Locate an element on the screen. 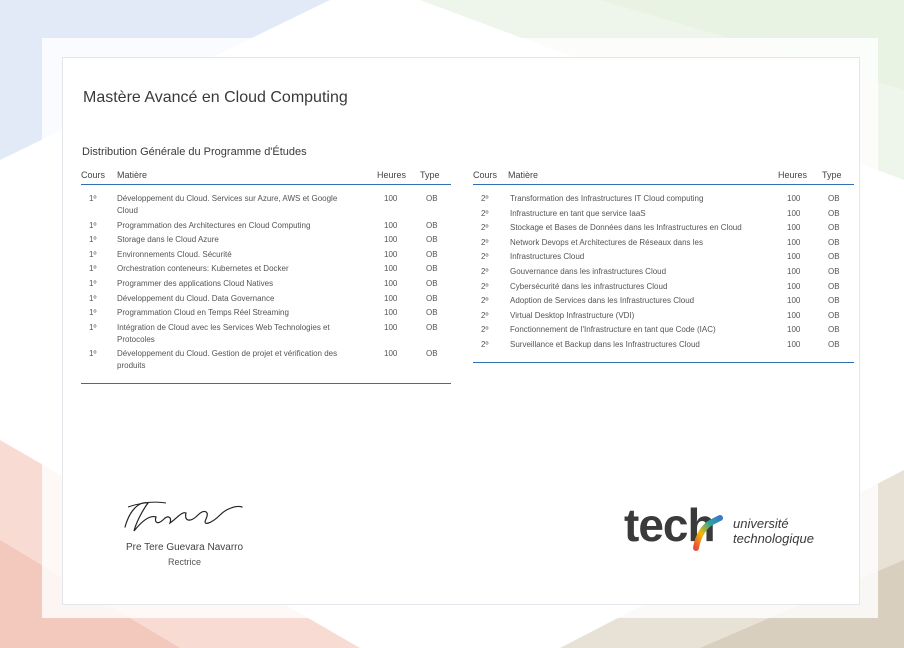  table-row: 2º Infrastructures Cloud 100 OB is located at coordinates (663, 257).